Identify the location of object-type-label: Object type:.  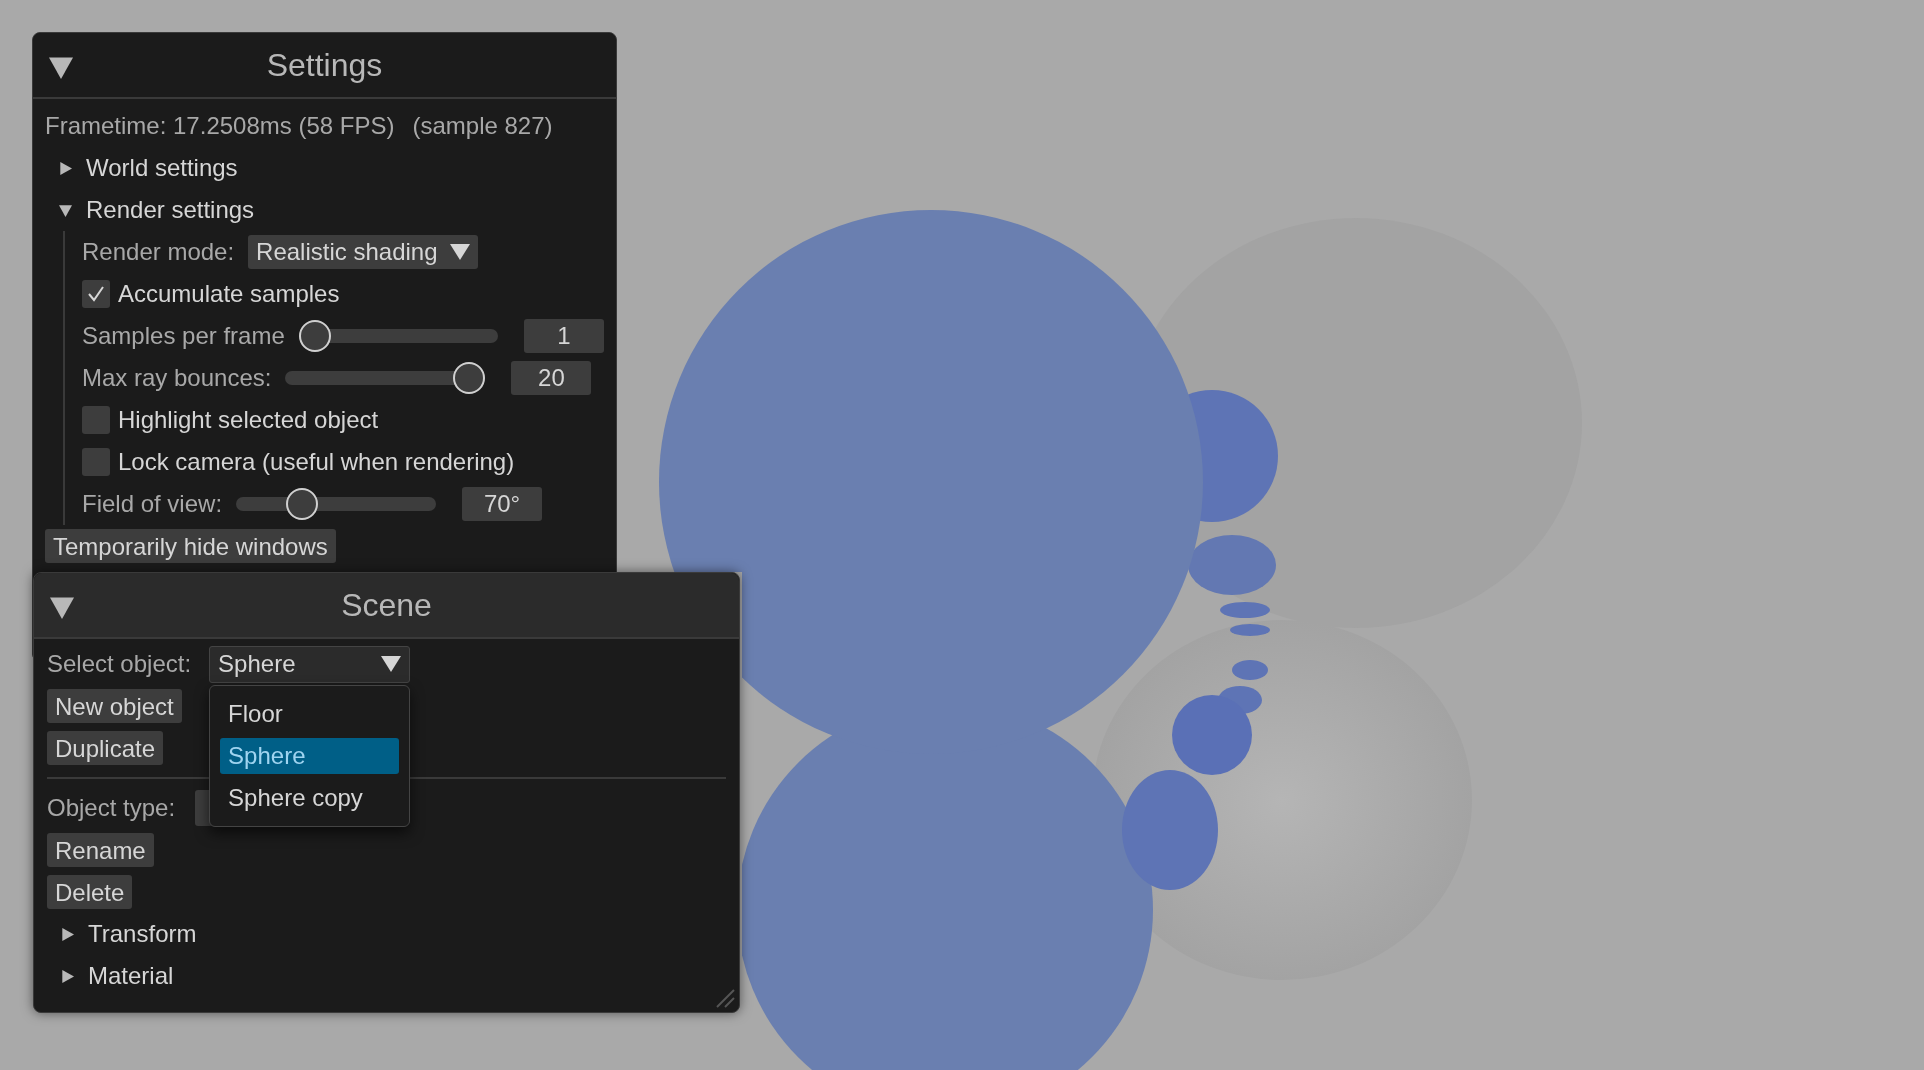
(111, 808).